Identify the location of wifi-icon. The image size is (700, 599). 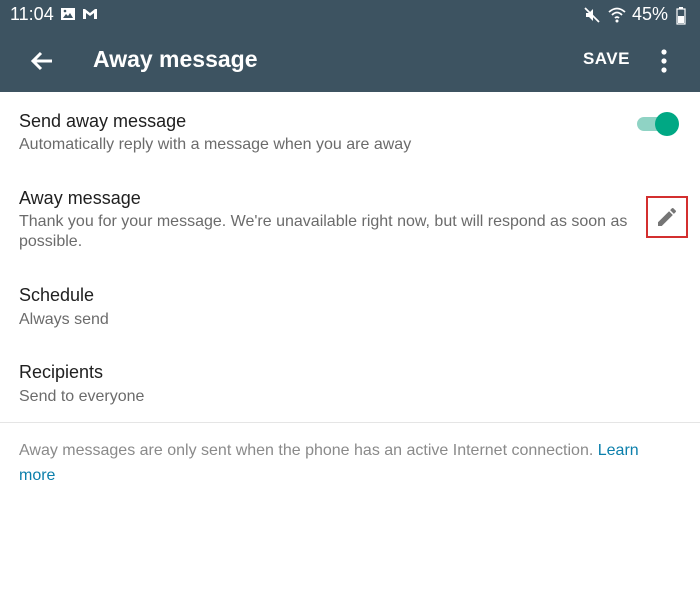
(617, 15).